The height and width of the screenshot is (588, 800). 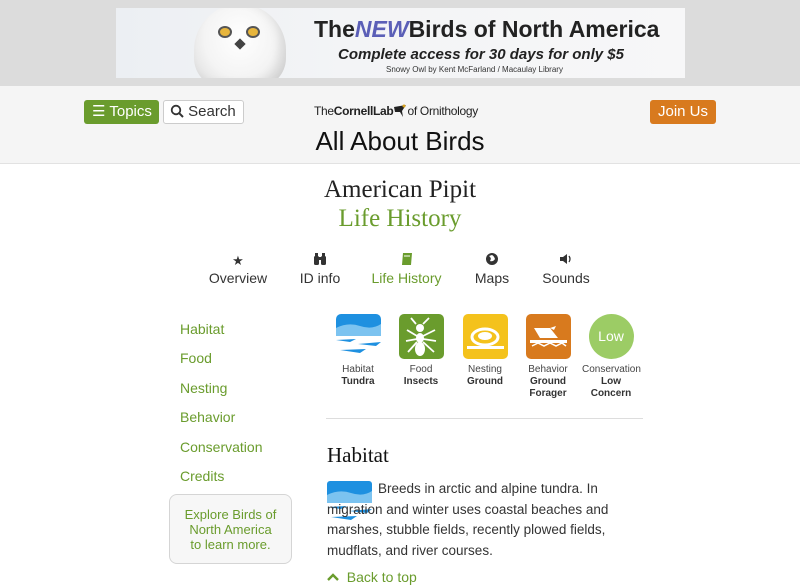 I want to click on tab-sounds: Sounds, so click(x=566, y=269).